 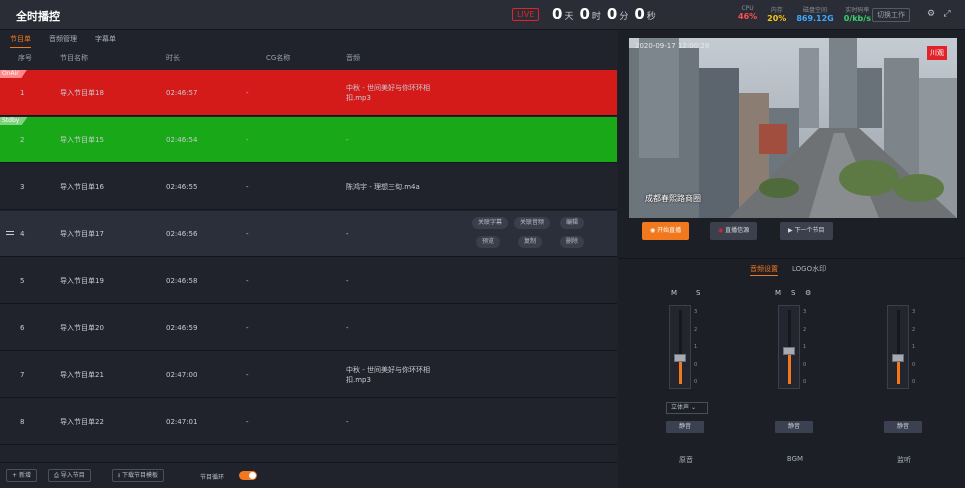 What do you see at coordinates (696, 329) in the screenshot?
I see `tick: 2` at bounding box center [696, 329].